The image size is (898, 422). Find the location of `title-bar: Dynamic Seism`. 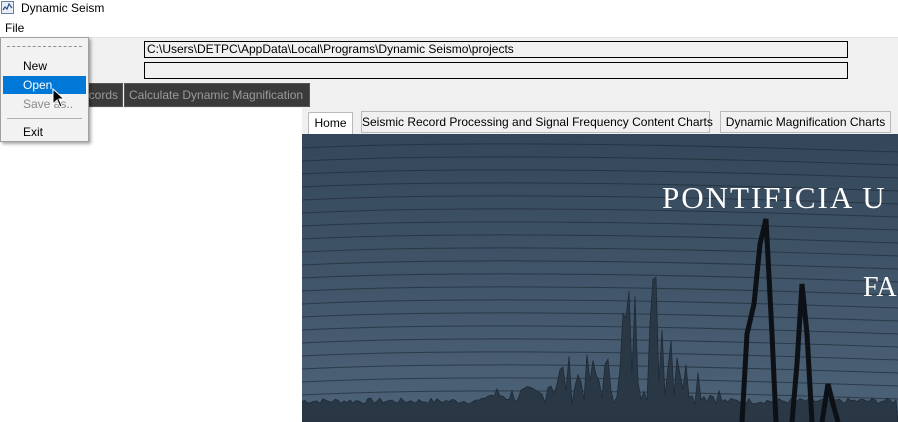

title-bar: Dynamic Seism is located at coordinates (449, 9).